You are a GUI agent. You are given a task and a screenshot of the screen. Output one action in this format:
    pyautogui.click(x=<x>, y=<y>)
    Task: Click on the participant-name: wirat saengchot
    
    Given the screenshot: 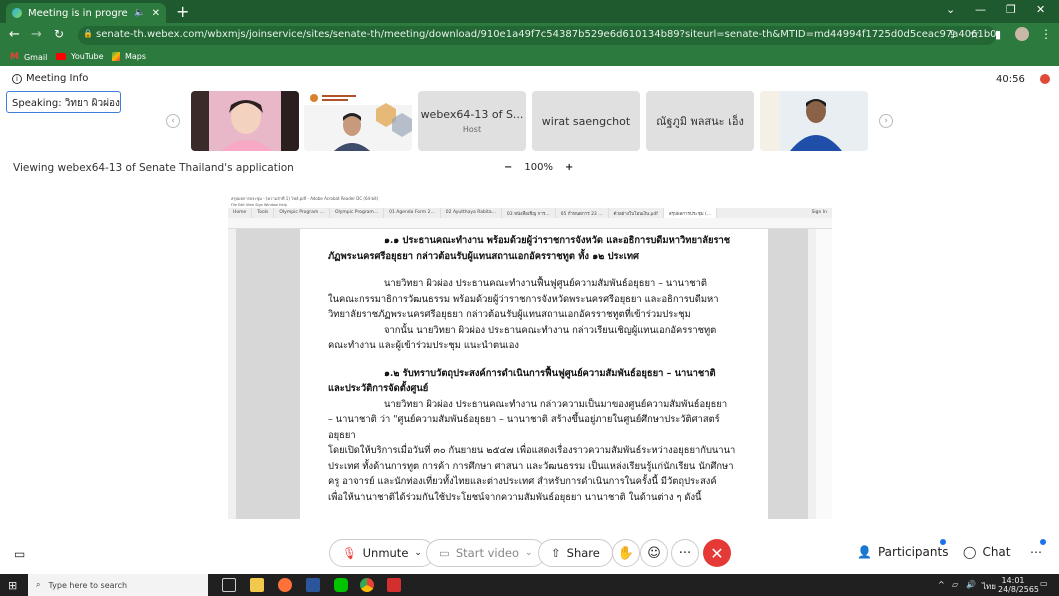 What is the action you would take?
    pyautogui.click(x=586, y=121)
    